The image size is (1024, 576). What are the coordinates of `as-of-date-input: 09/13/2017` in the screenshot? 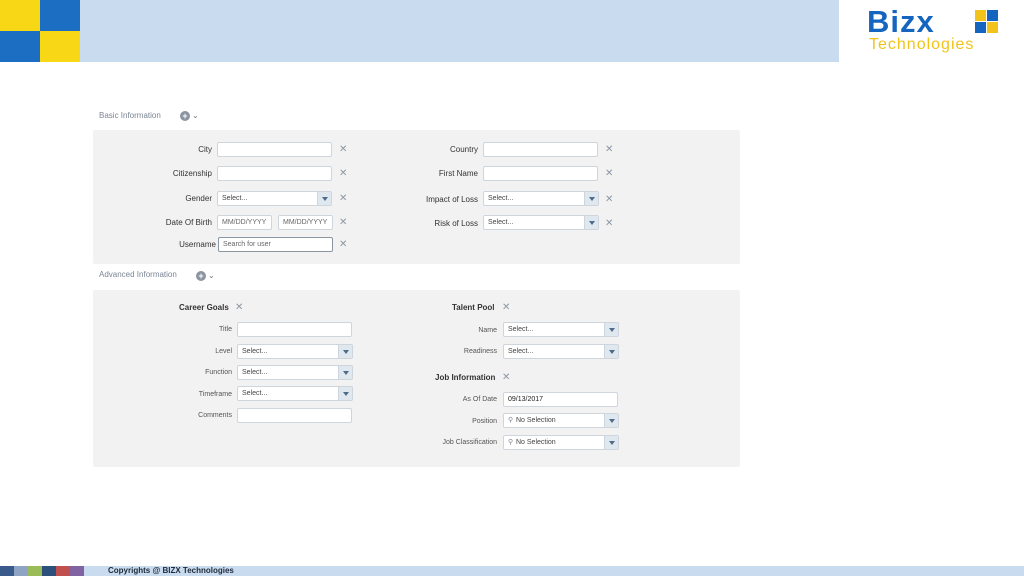 It's located at (560, 399).